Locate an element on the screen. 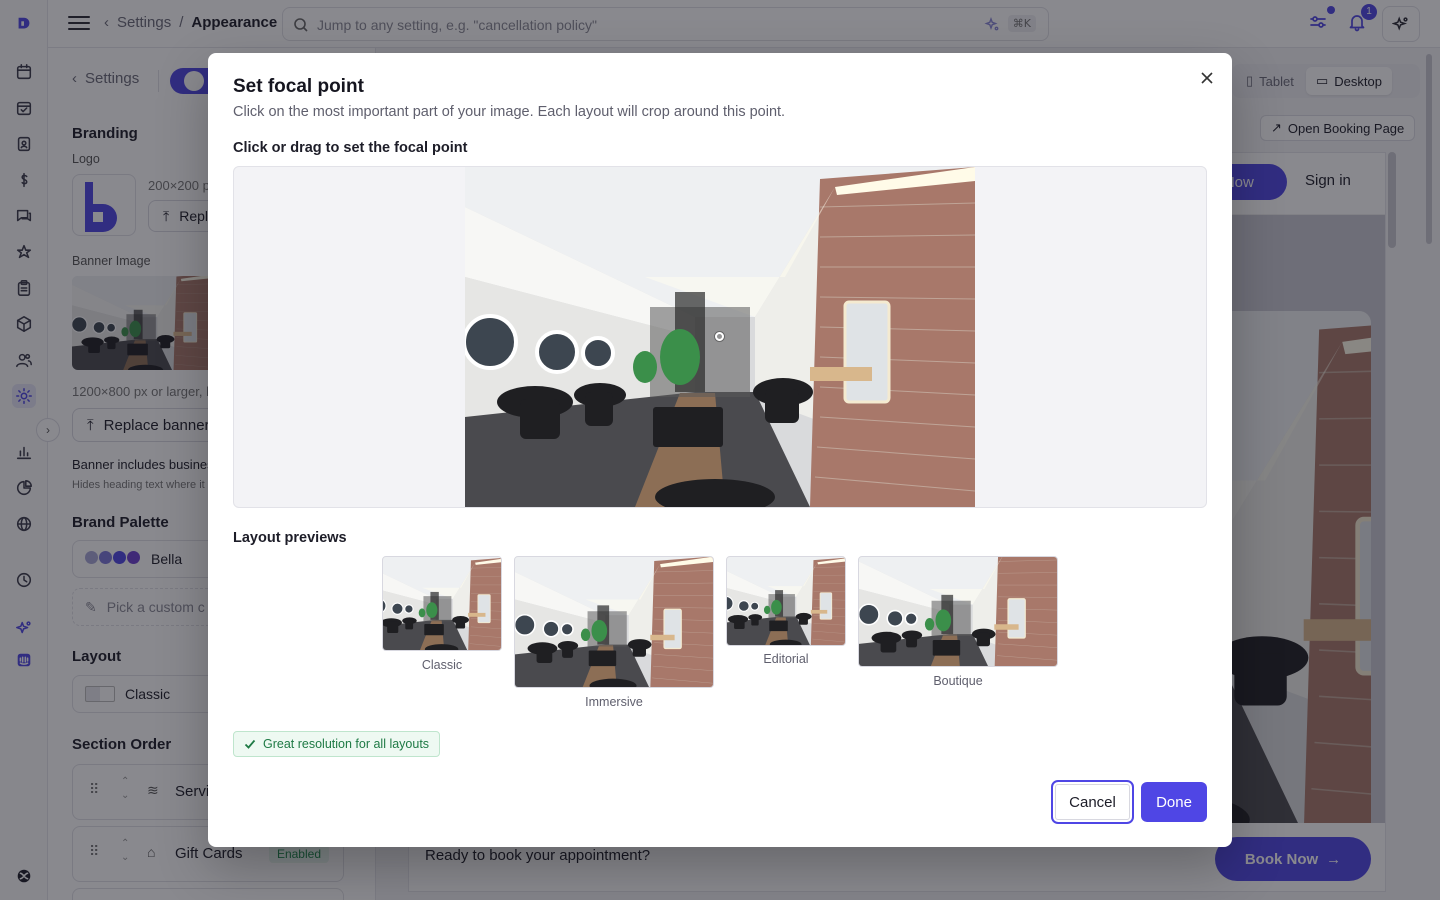 Image resolution: width=1440 pixels, height=900 pixels. previews-label: Layout previews is located at coordinates (290, 538).